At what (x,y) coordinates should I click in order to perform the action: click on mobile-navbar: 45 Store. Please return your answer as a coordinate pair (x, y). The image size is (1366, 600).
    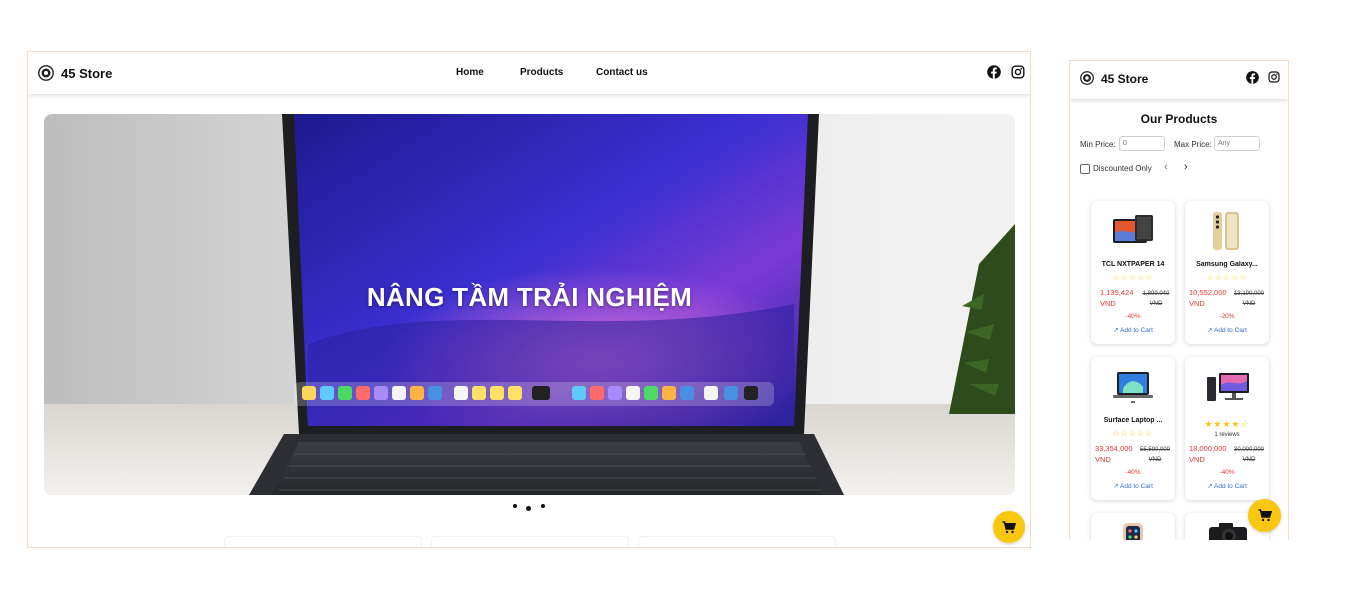
    Looking at the image, I should click on (1179, 80).